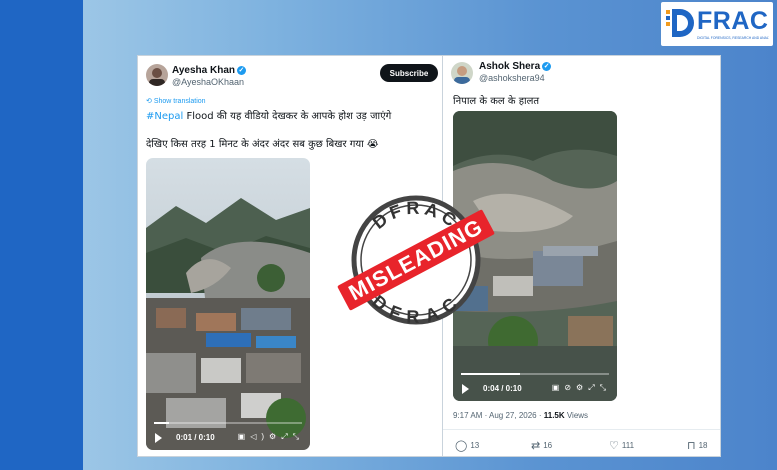  Describe the element at coordinates (164, 116) in the screenshot. I see `hashtag-link: #Nepal` at that location.